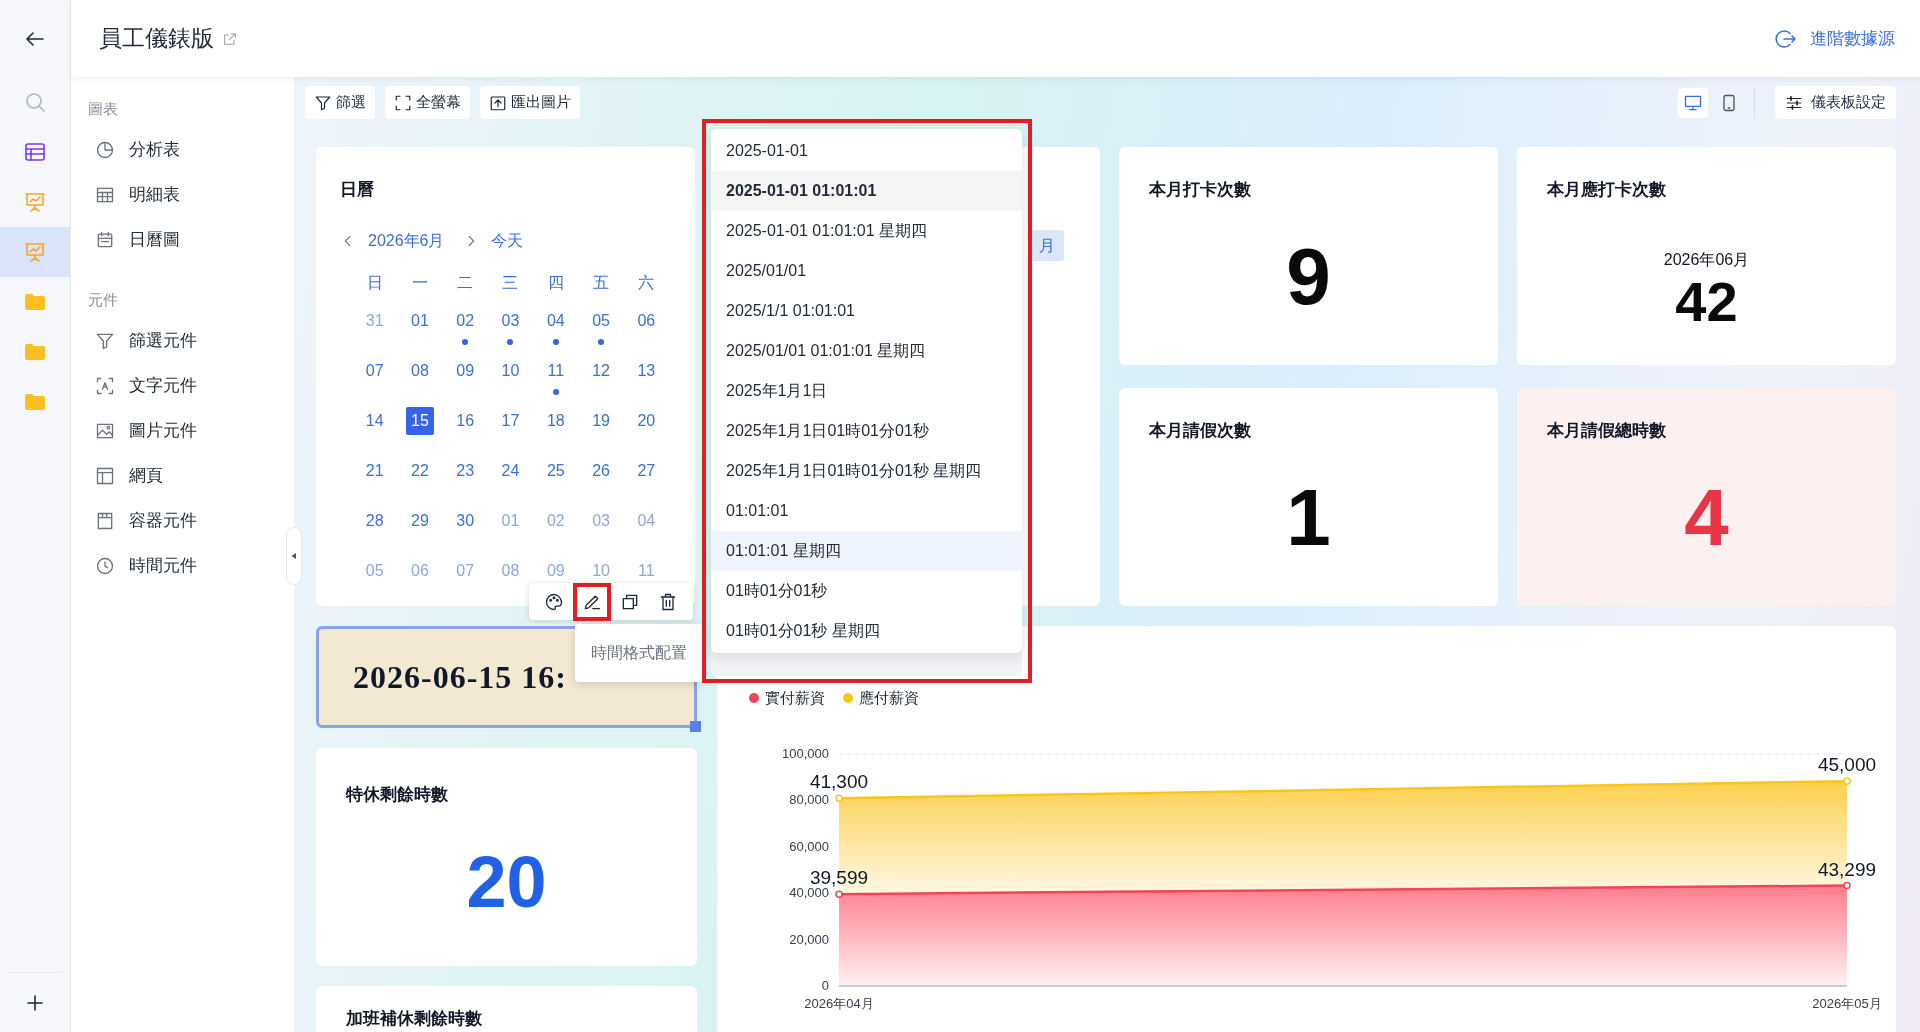  I want to click on sidebar-item: 網頁, so click(169, 475).